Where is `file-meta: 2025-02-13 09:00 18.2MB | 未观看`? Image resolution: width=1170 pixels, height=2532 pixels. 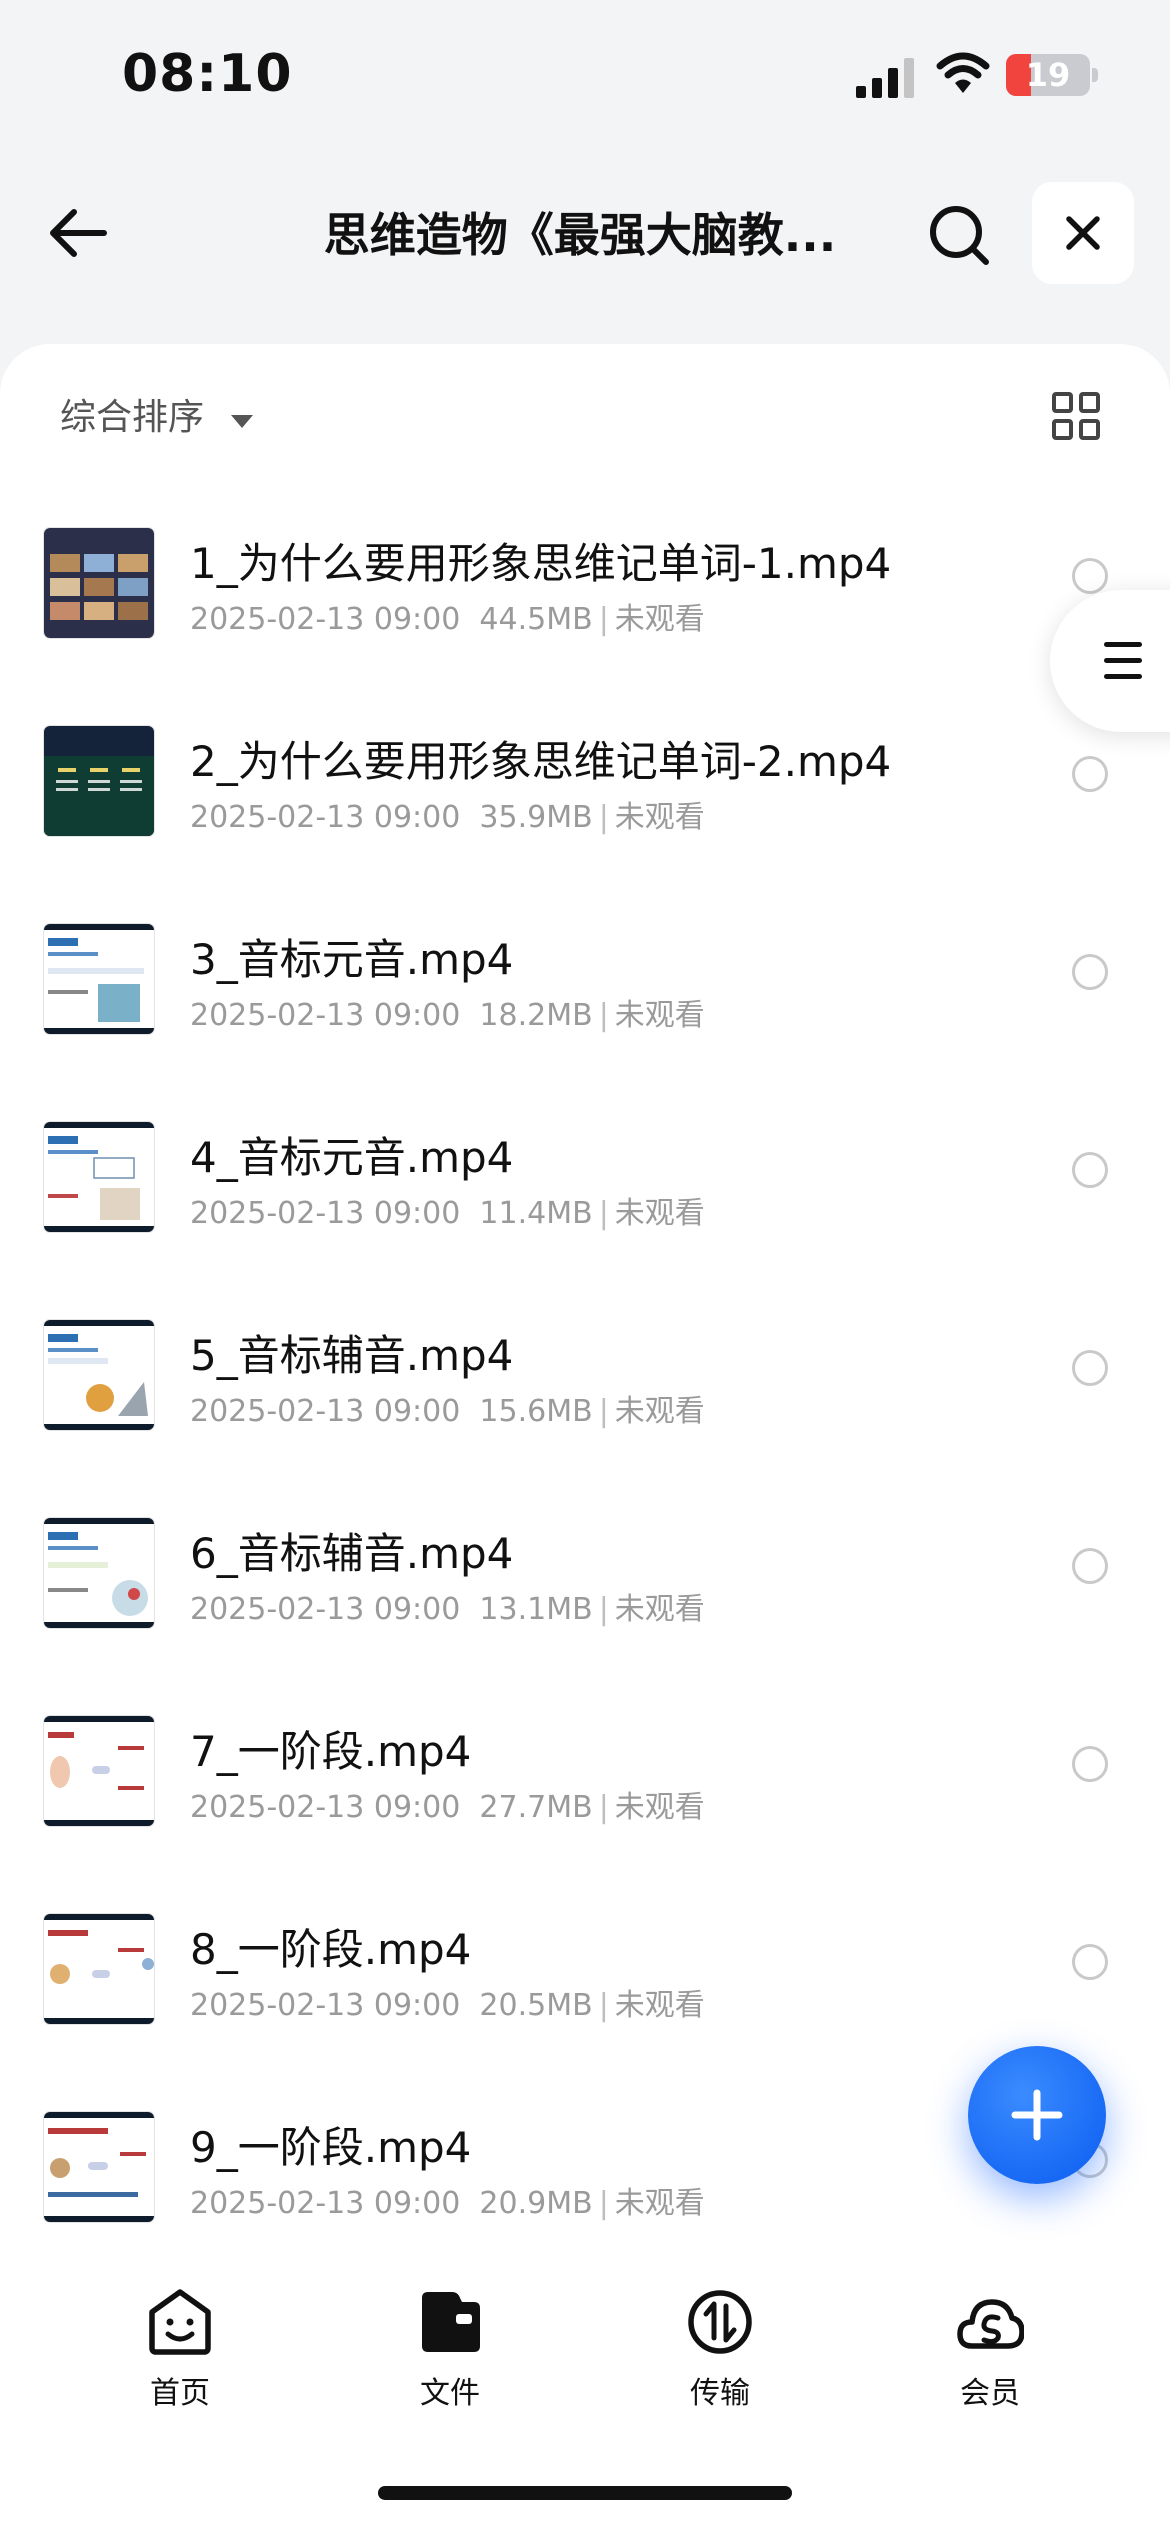 file-meta: 2025-02-13 09:00 18.2MB | 未观看 is located at coordinates (447, 1015).